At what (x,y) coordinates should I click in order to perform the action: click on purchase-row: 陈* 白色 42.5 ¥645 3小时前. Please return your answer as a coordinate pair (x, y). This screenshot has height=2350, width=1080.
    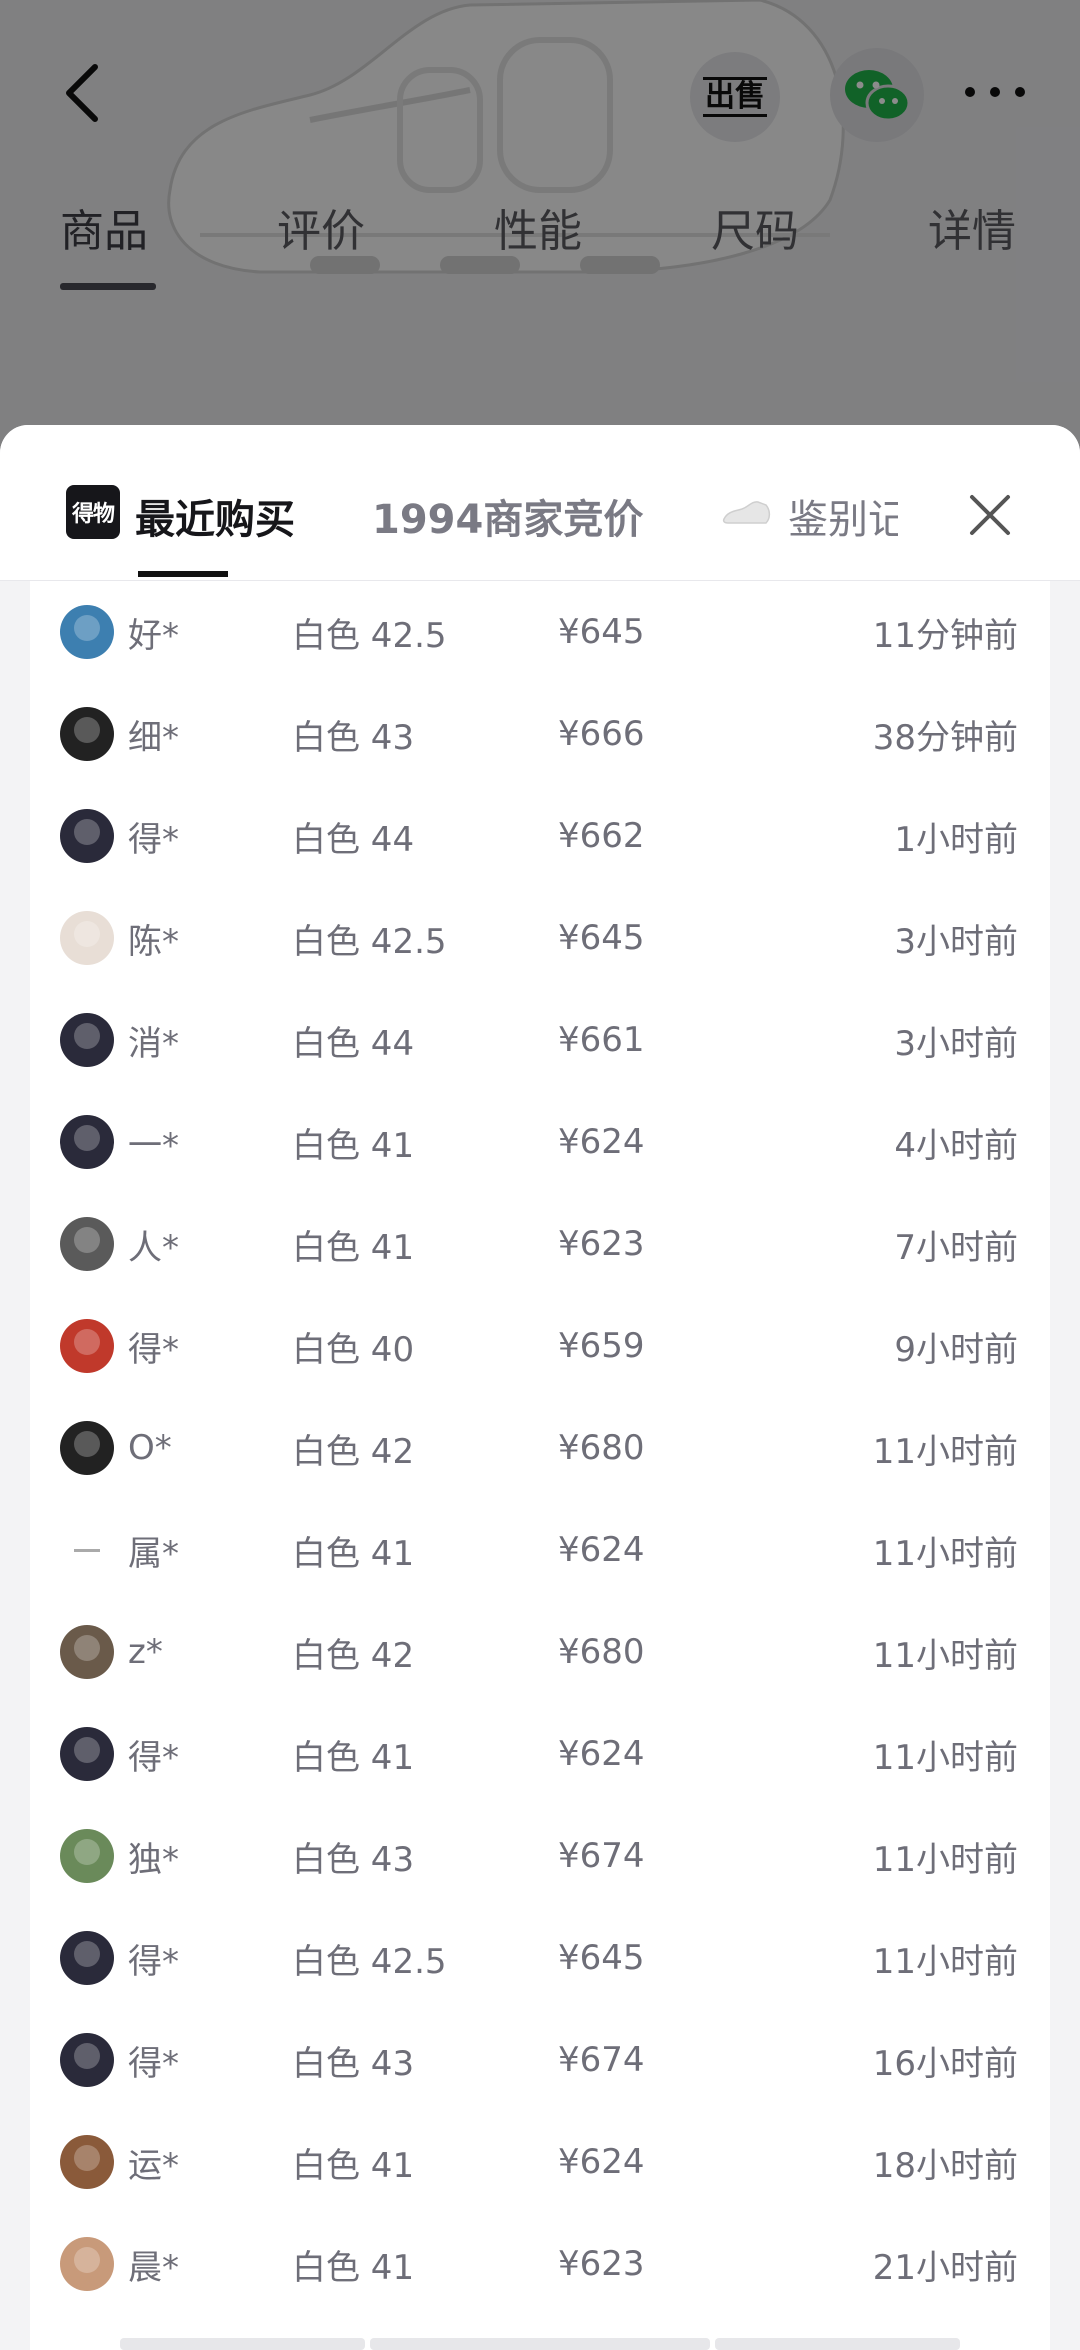
    Looking at the image, I should click on (540, 938).